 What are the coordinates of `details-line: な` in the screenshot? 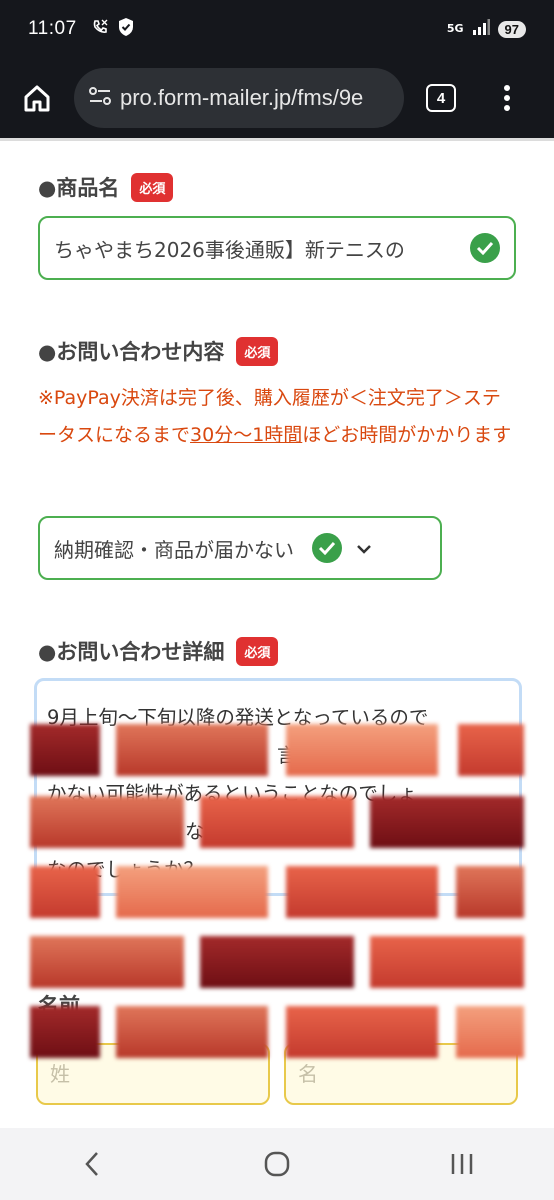 It's located at (195, 831).